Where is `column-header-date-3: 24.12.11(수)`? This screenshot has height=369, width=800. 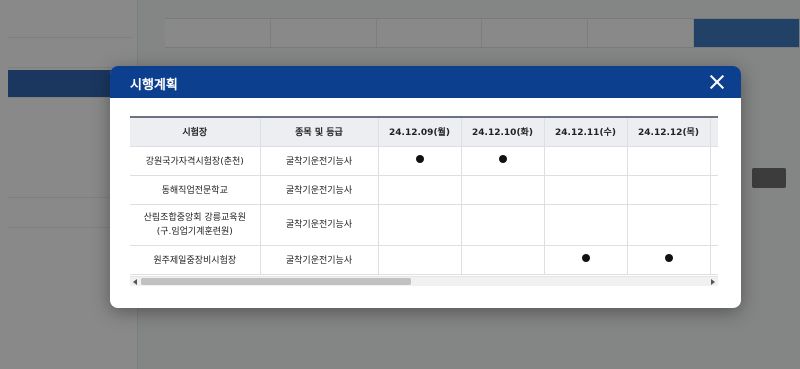
column-header-date-3: 24.12.11(수) is located at coordinates (585, 131).